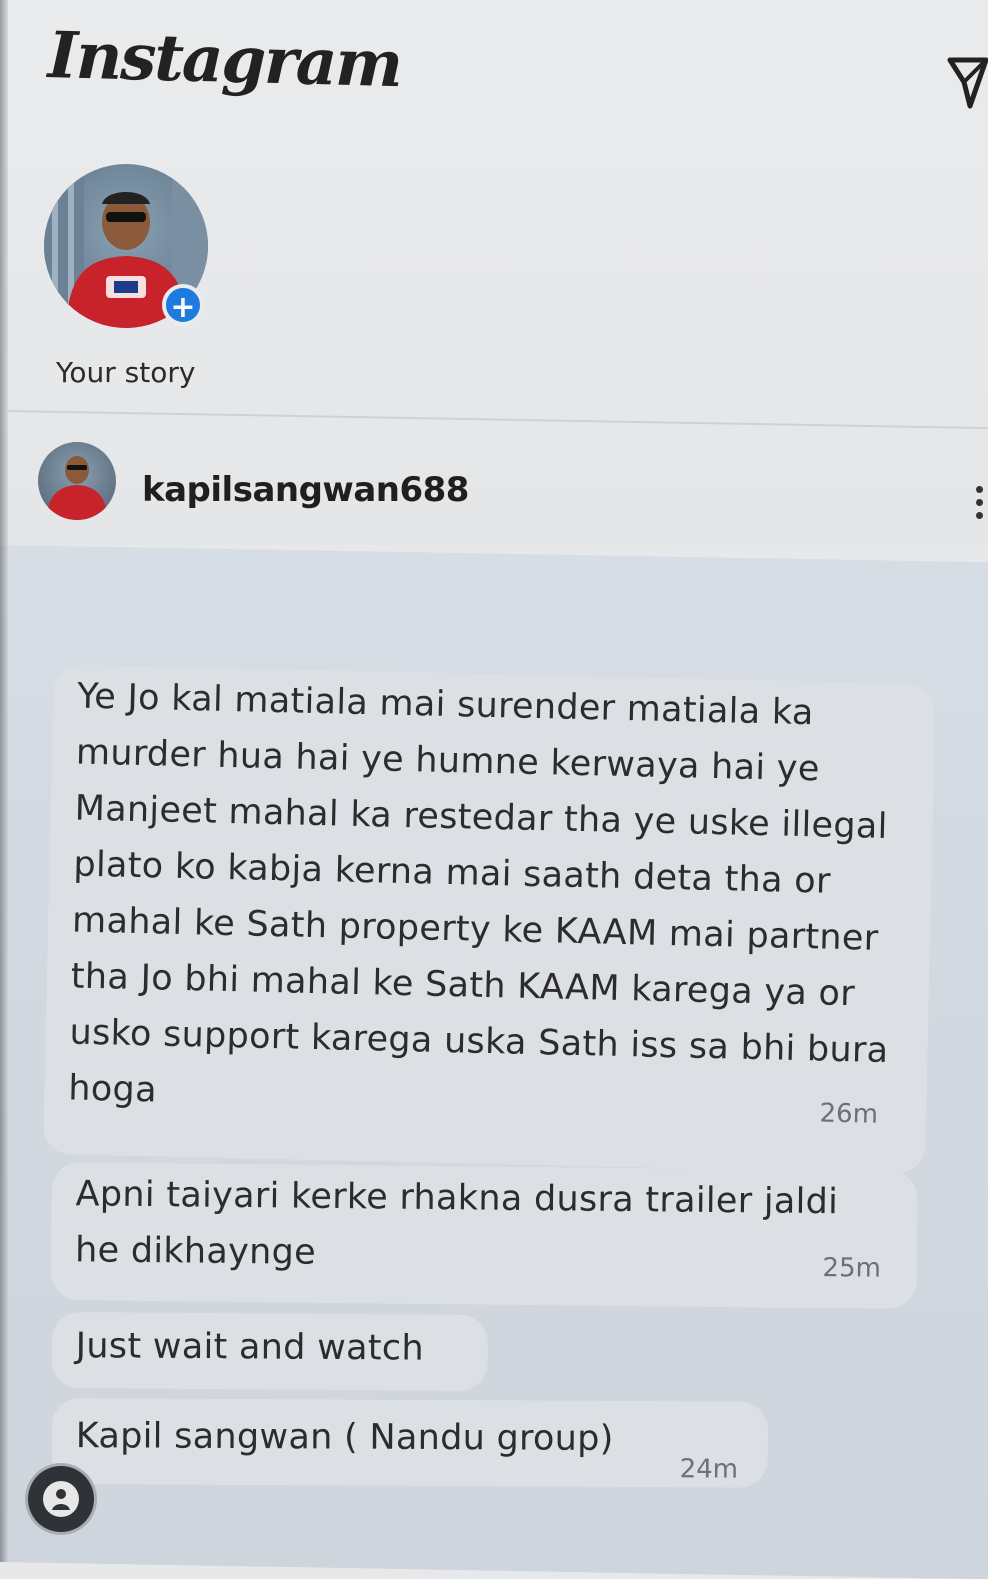 The image size is (988, 1579). I want to click on more-vertical-icon, so click(982, 506).